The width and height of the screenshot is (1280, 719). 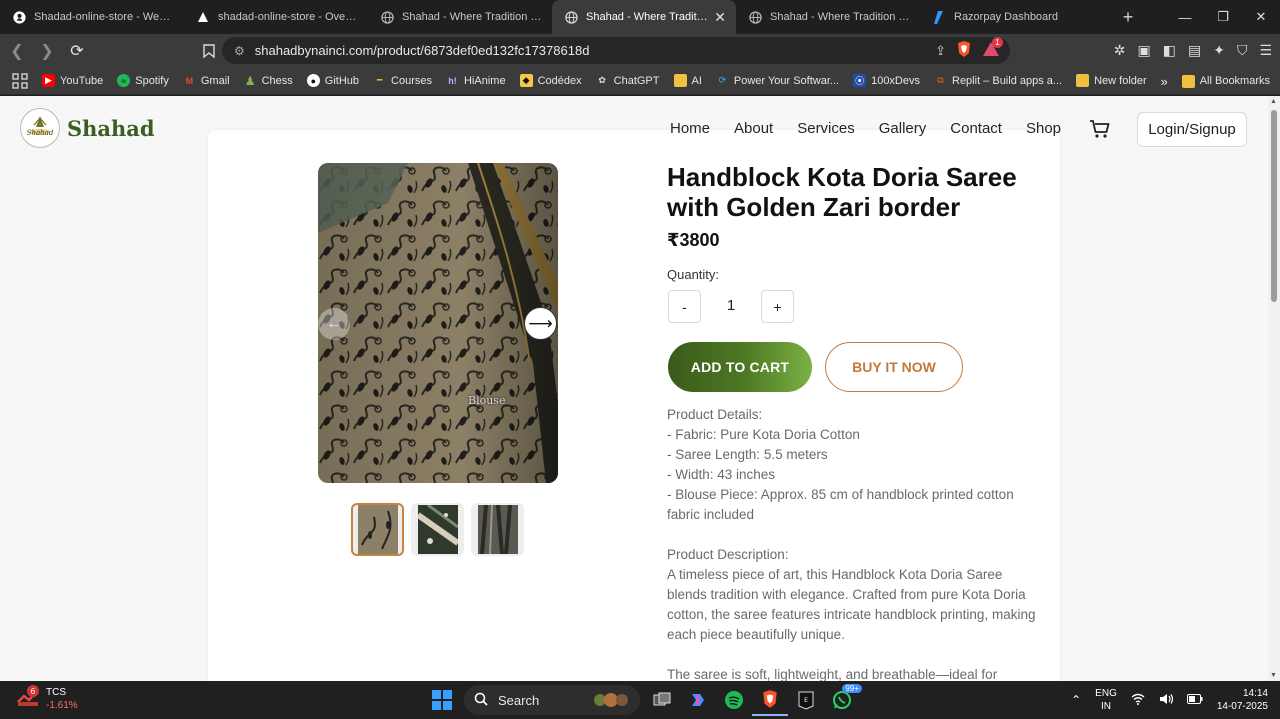 What do you see at coordinates (1111, 80) in the screenshot?
I see `bookmark-new-folder: New folder` at bounding box center [1111, 80].